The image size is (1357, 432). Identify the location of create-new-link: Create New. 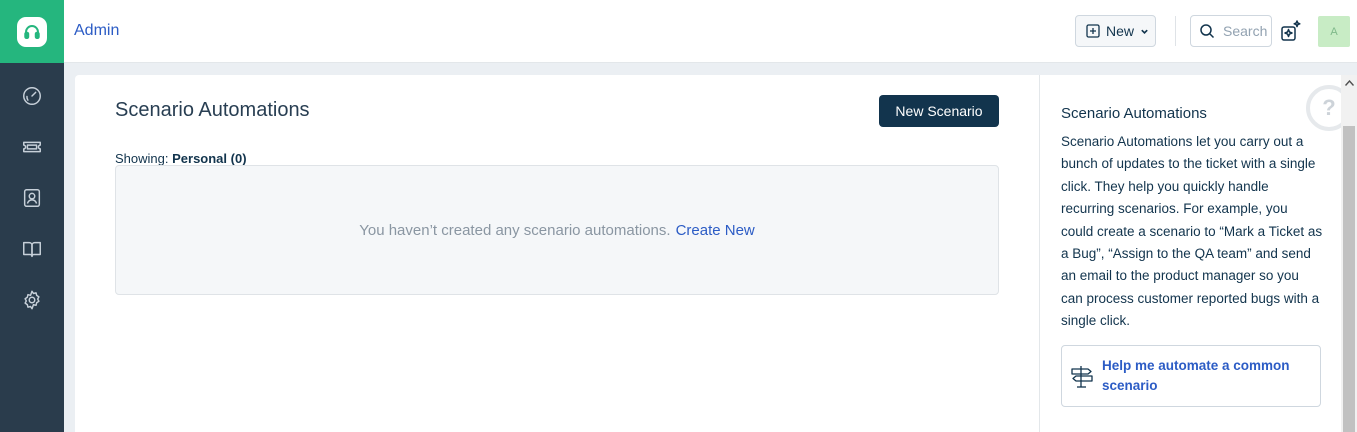
(715, 230).